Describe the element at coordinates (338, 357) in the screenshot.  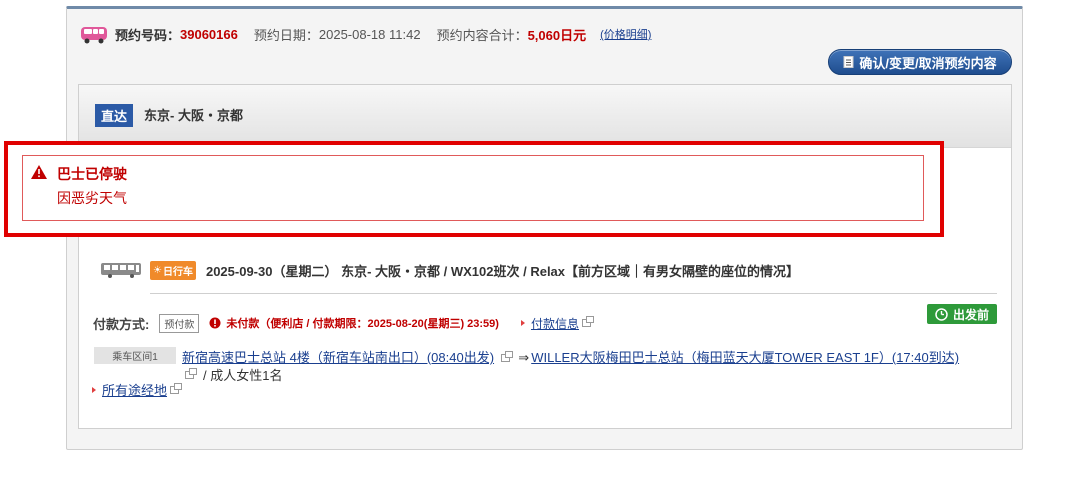
I see `departure-stop-link: 新宿高速巴士总站 4楼（新宿车站南出口）(08:40出发)` at that location.